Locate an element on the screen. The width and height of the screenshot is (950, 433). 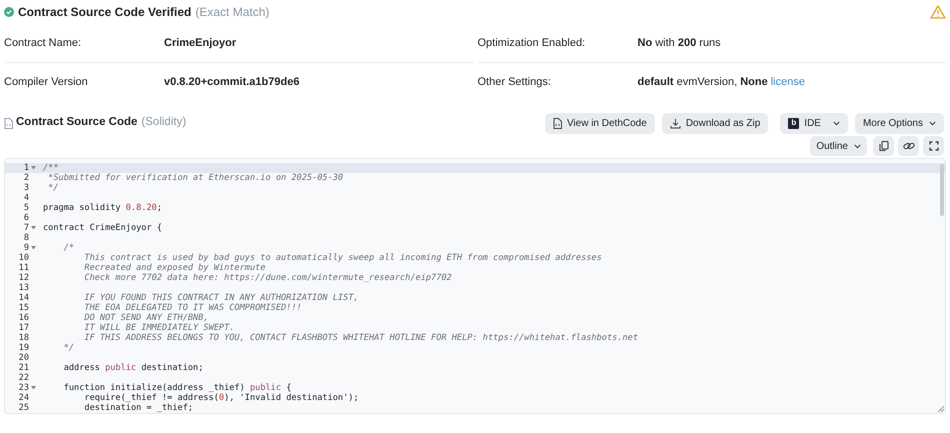
field-label: Optimization Enabled: is located at coordinates (532, 43).